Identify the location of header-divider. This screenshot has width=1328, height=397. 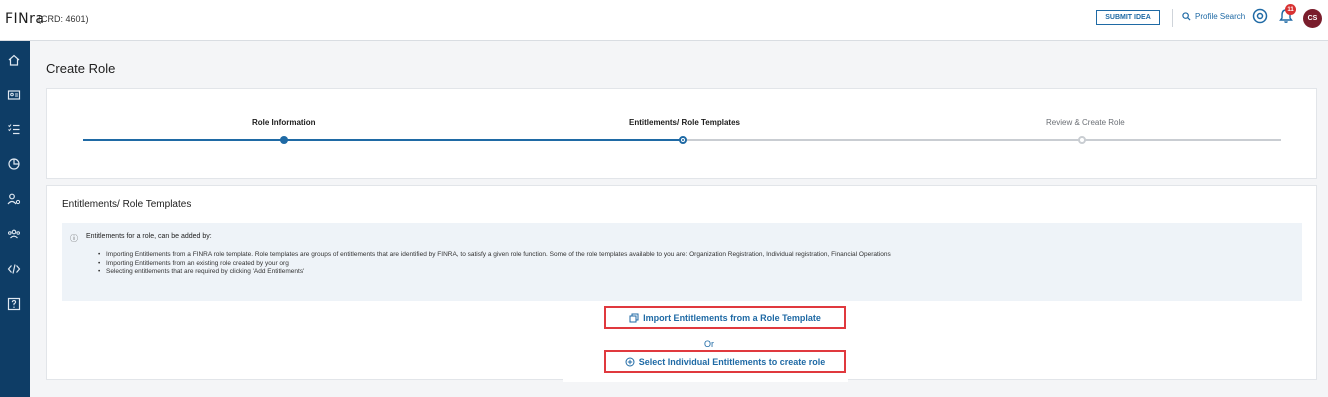
(1172, 18).